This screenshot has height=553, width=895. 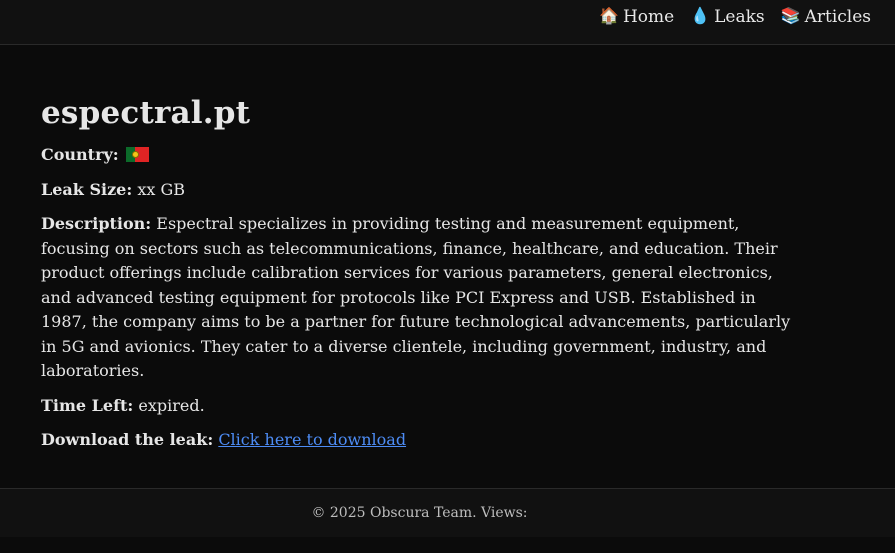 I want to click on time-left-value: expired., so click(x=171, y=405).